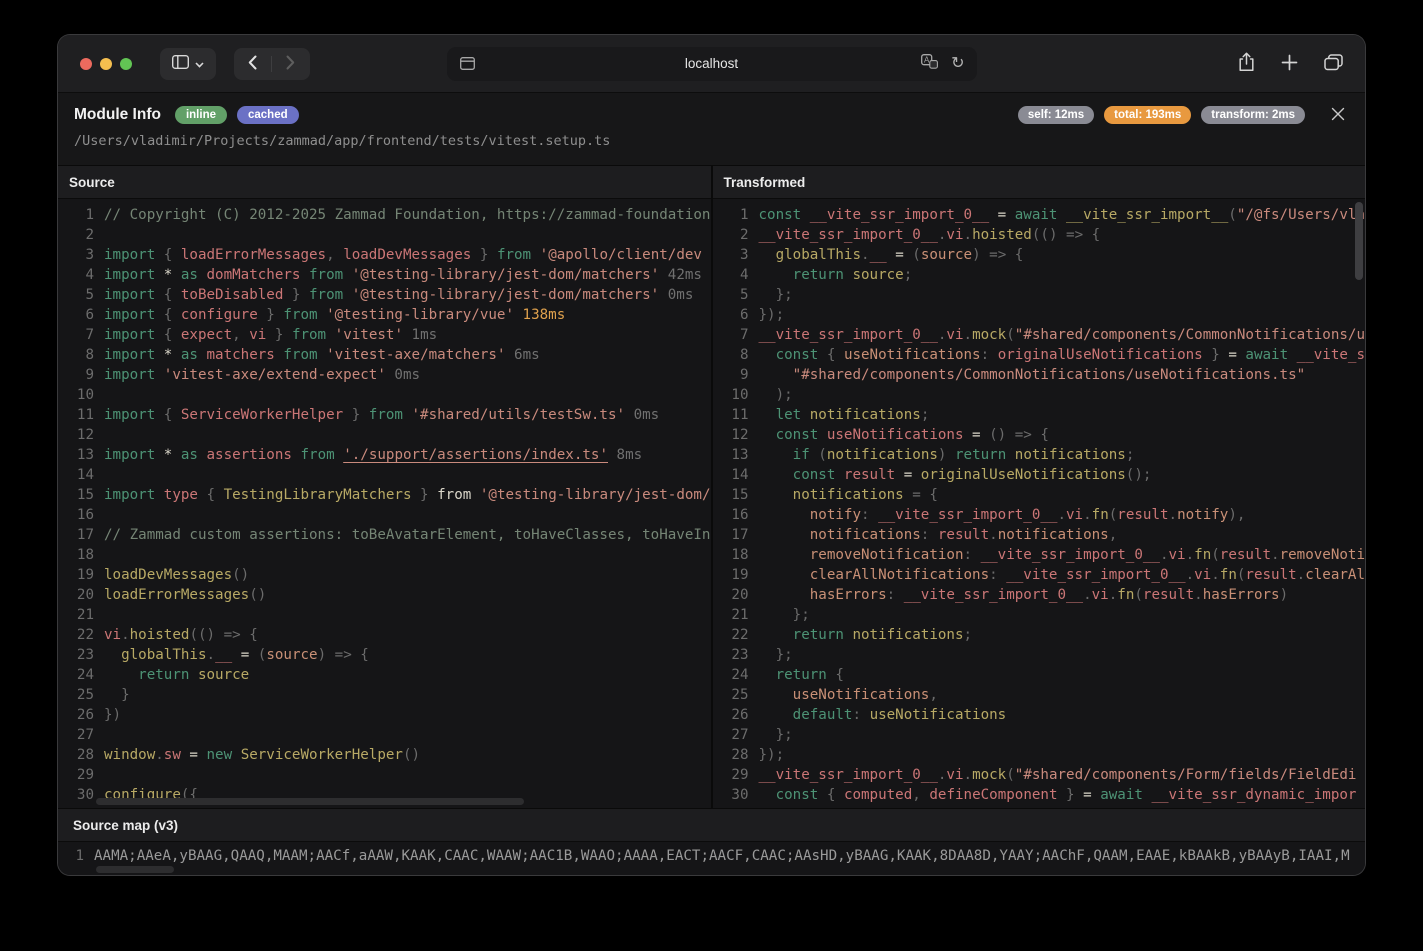  Describe the element at coordinates (85, 655) in the screenshot. I see `line-number: 23` at that location.